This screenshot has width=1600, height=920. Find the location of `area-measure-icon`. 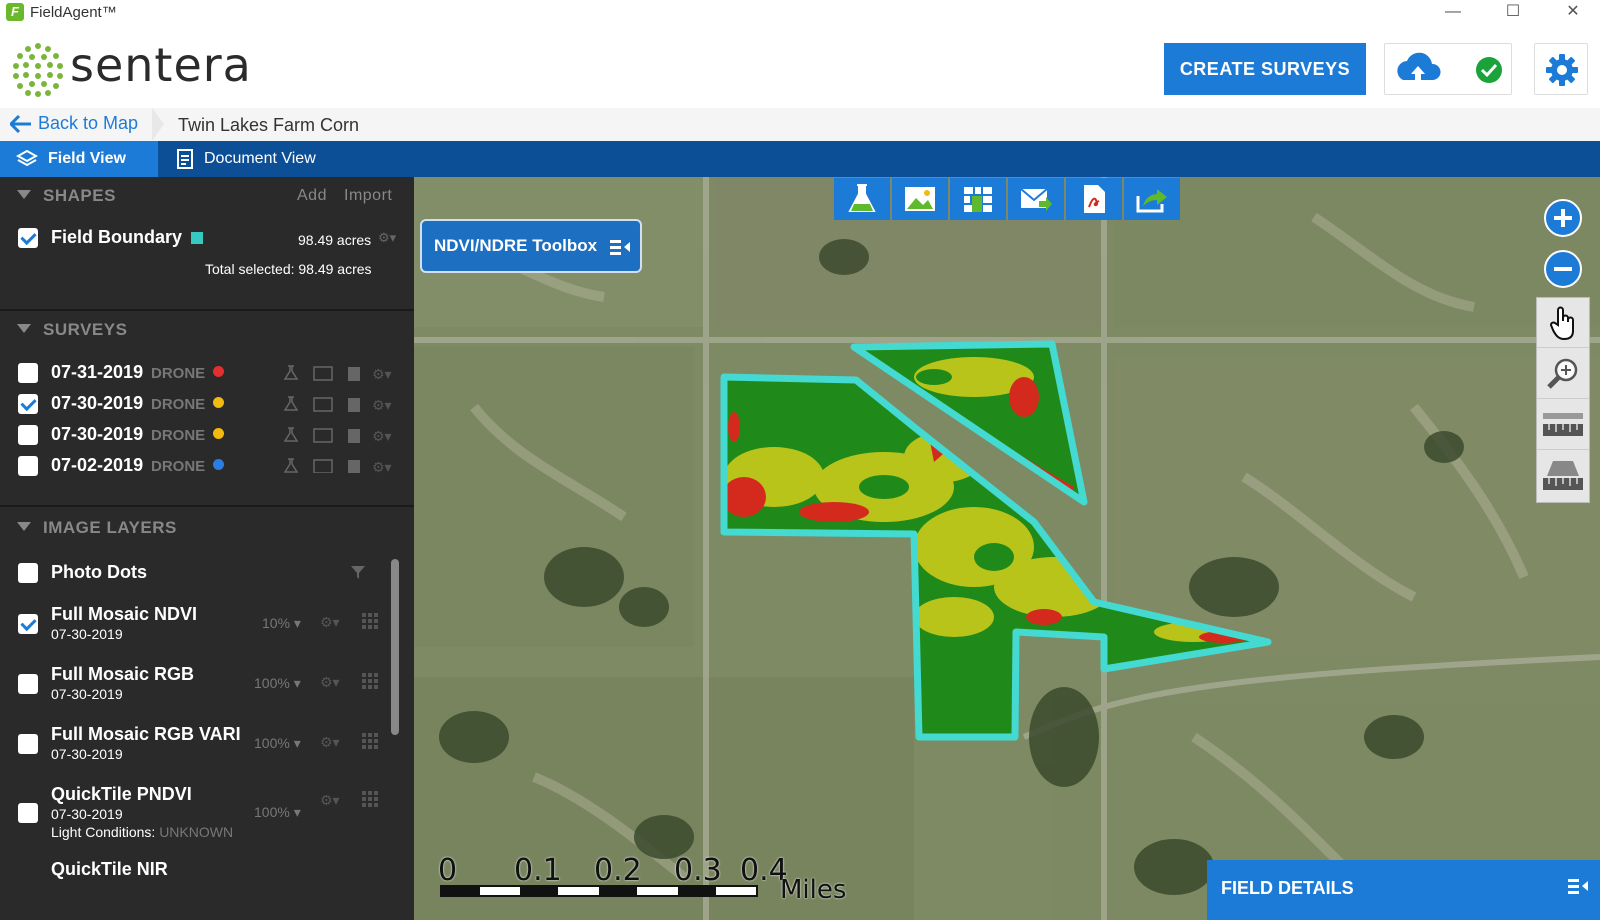

area-measure-icon is located at coordinates (1563, 475).